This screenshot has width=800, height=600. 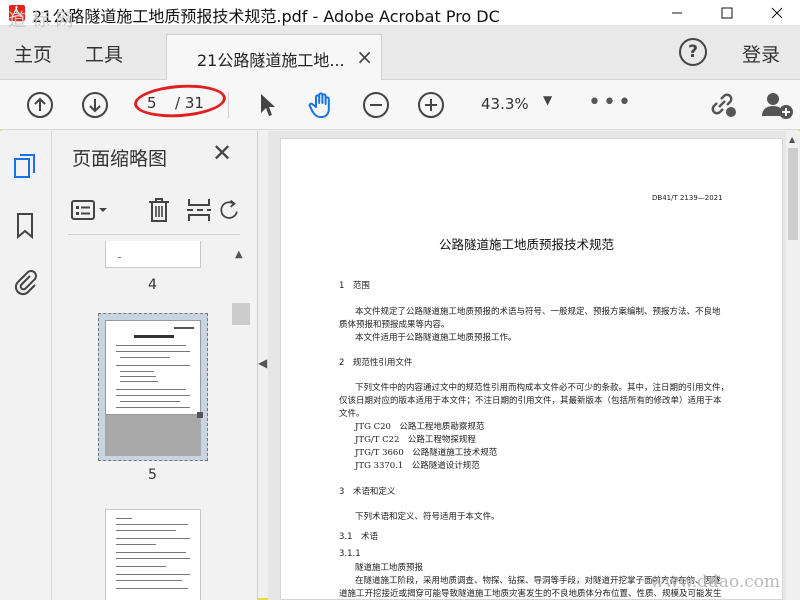 What do you see at coordinates (436, 338) in the screenshot?
I see `doc-line: 本文件适用于公路隧道施工地质预报工作。` at bounding box center [436, 338].